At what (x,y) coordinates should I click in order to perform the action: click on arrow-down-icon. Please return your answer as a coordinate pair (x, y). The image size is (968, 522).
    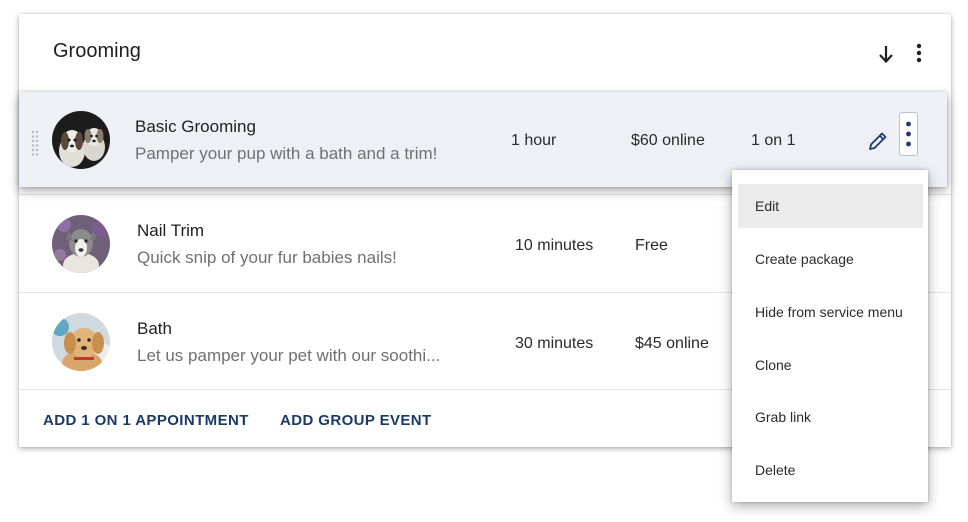
    Looking at the image, I should click on (886, 54).